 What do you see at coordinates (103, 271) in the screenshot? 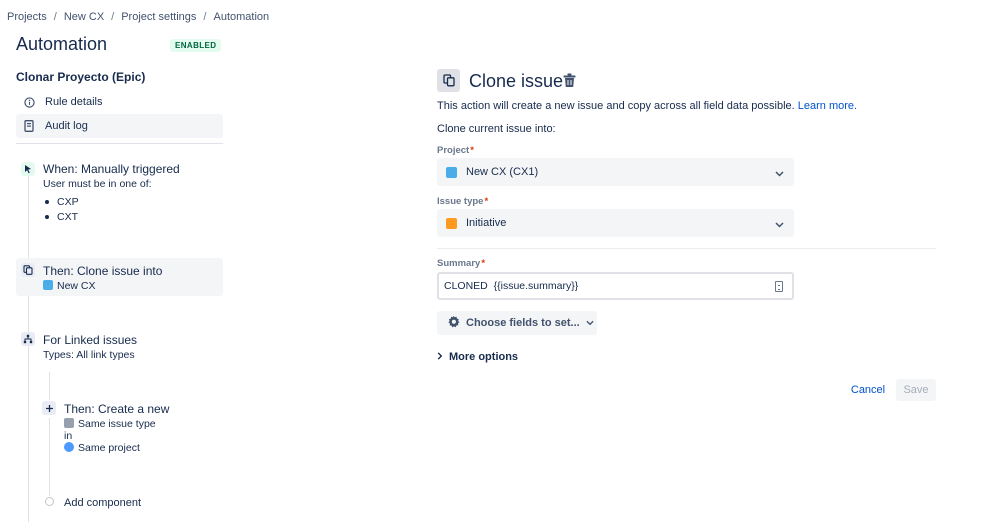
I see `clone-title: Then: Clone issue into` at bounding box center [103, 271].